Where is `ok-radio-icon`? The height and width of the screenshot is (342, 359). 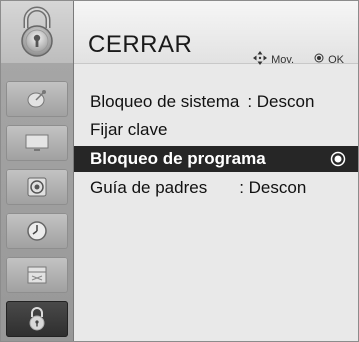
ok-radio-icon is located at coordinates (338, 161).